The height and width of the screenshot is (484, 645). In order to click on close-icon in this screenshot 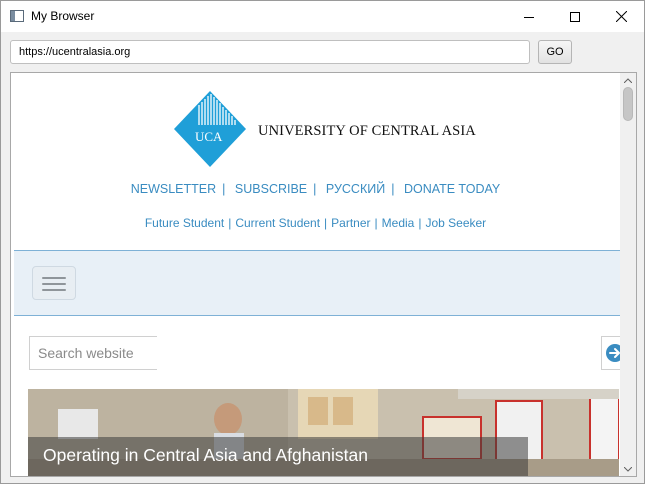, I will do `click(621, 16)`.